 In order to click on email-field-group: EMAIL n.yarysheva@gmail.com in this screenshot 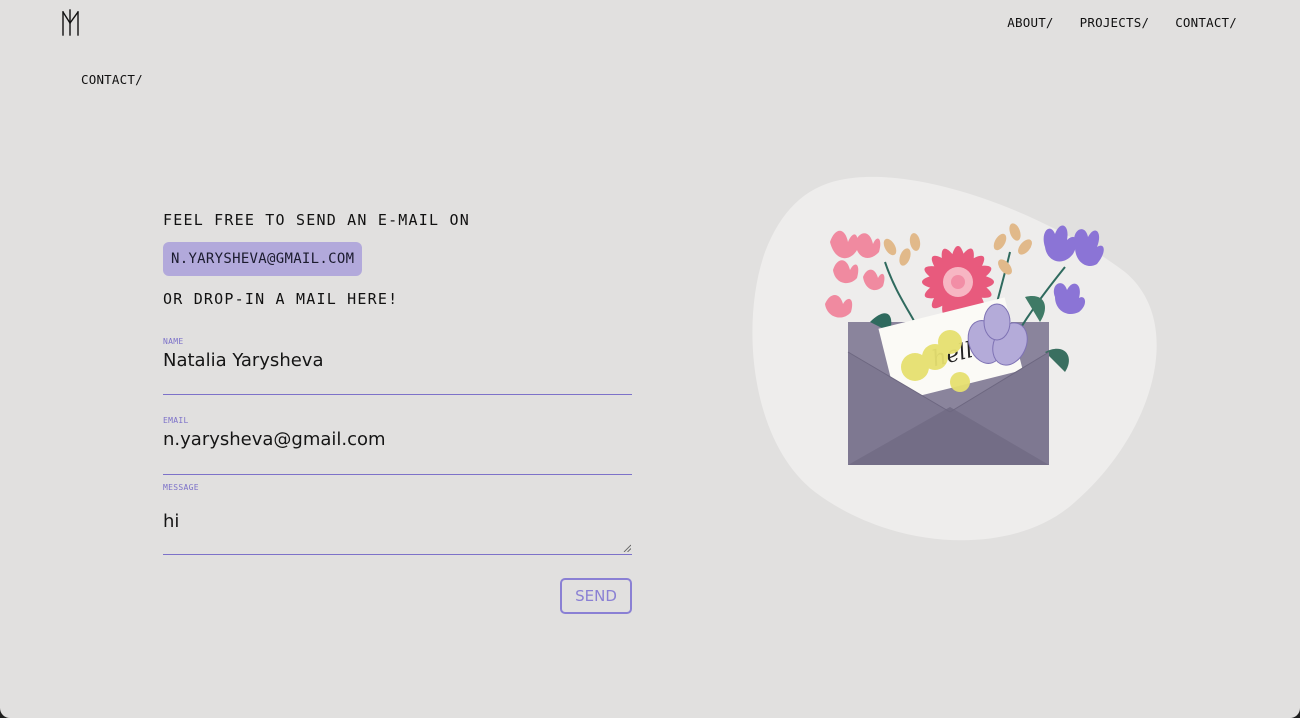, I will do `click(397, 445)`.